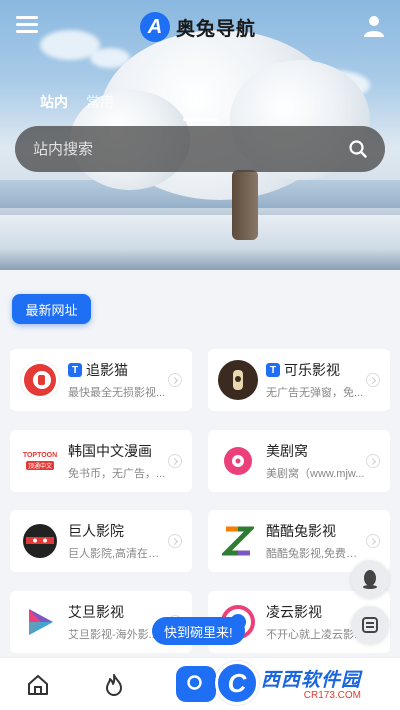  I want to click on user-icon, so click(374, 26).